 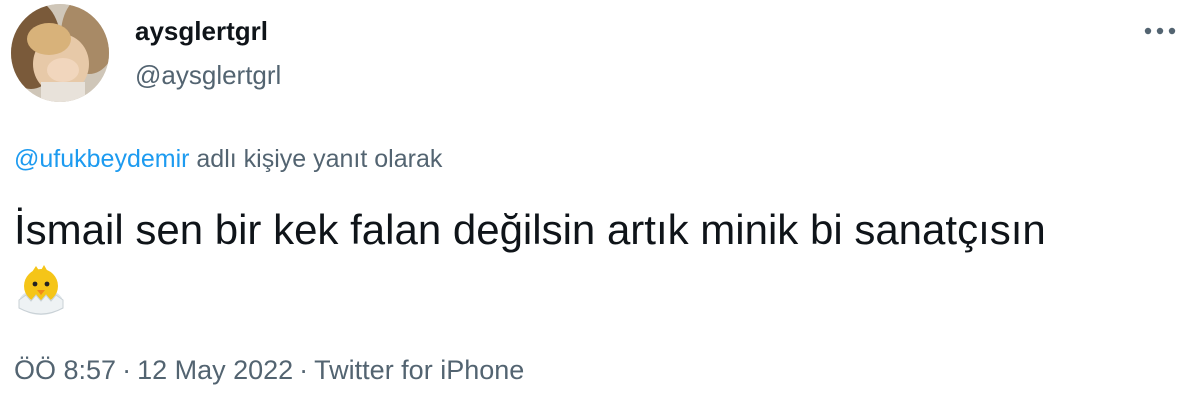 I want to click on more-options-button, so click(x=1160, y=31).